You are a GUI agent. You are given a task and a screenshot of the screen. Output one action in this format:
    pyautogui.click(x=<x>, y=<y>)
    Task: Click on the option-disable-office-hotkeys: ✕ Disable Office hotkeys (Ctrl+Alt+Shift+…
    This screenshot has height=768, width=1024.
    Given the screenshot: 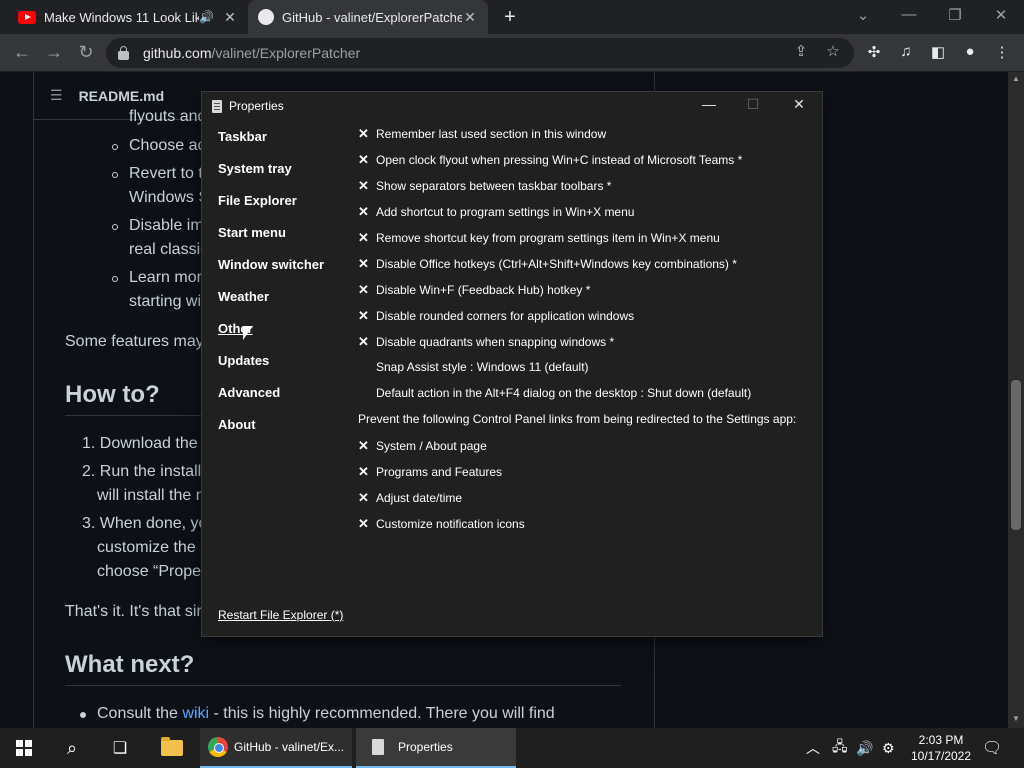 What is the action you would take?
    pyautogui.click(x=547, y=264)
    